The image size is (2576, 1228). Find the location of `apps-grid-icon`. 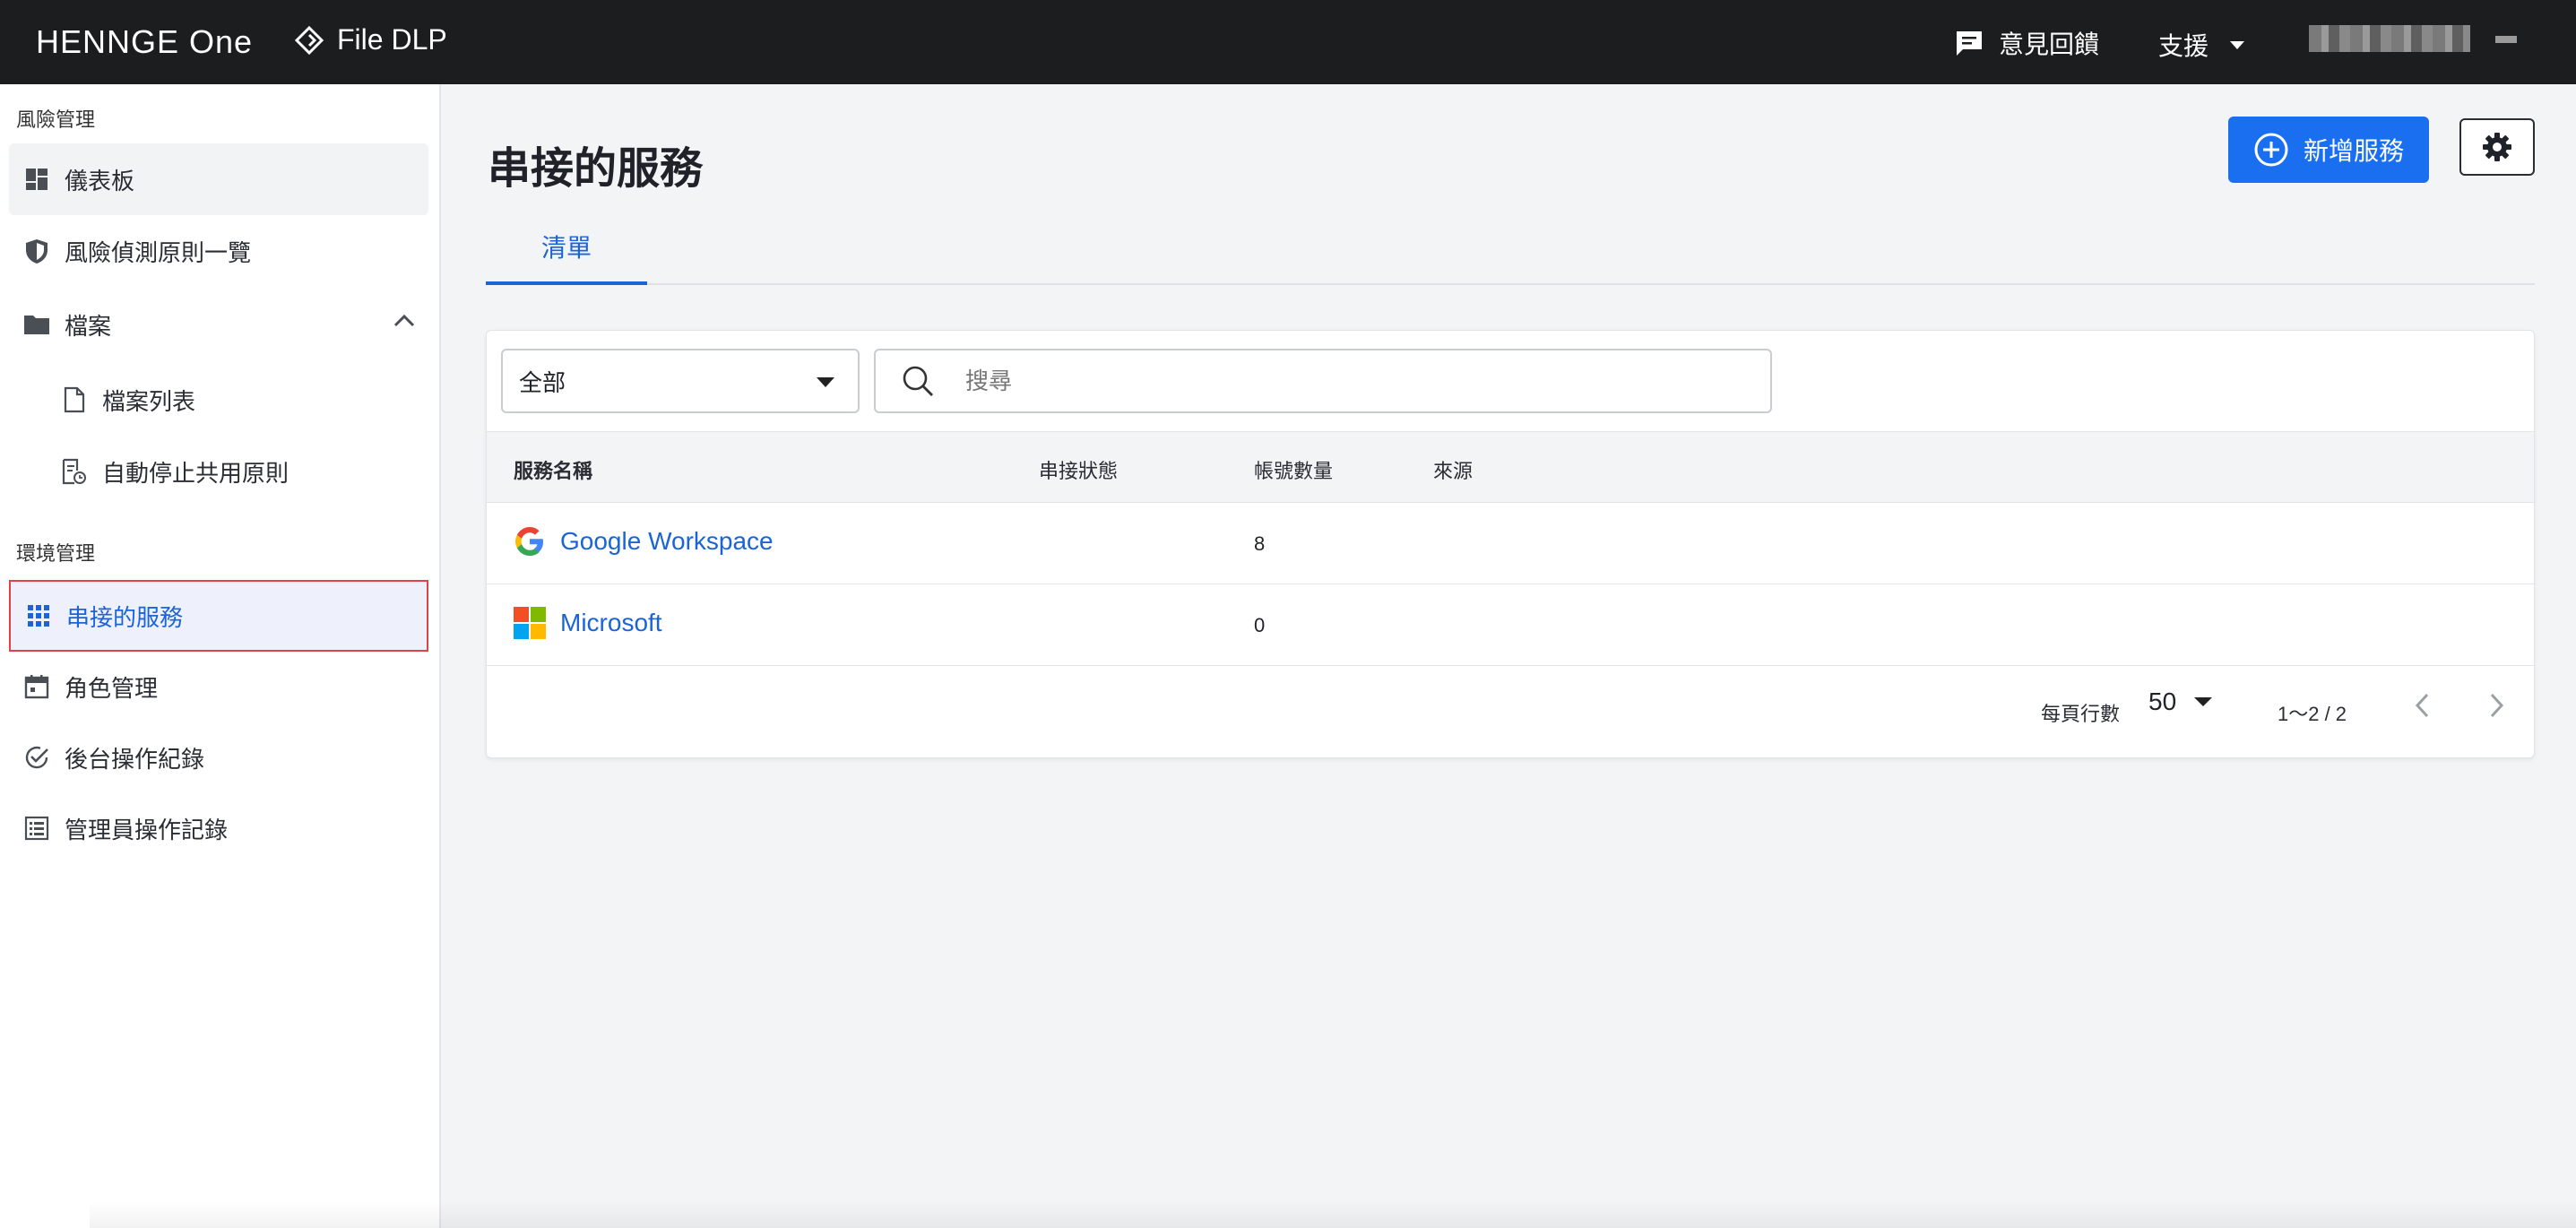

apps-grid-icon is located at coordinates (38, 615).